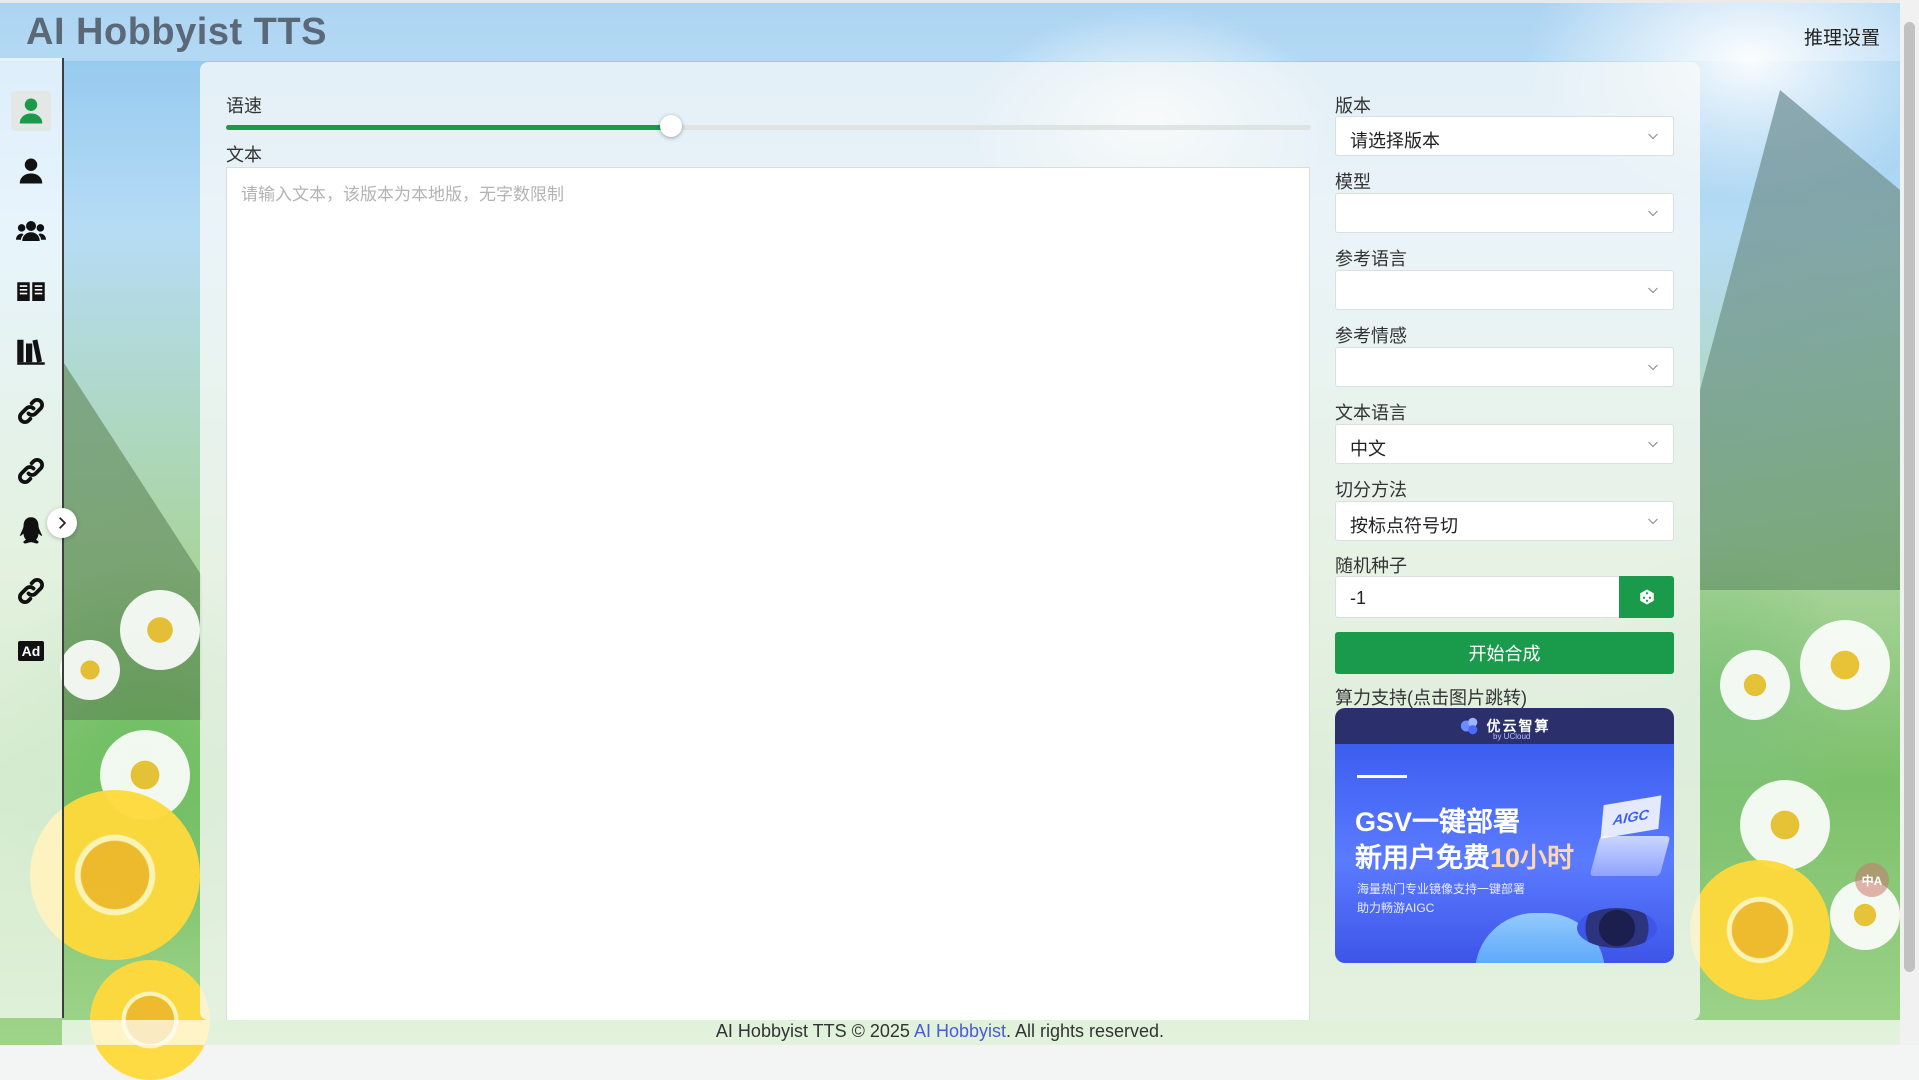  Describe the element at coordinates (448, 127) in the screenshot. I see `speed-slider-fill` at that location.